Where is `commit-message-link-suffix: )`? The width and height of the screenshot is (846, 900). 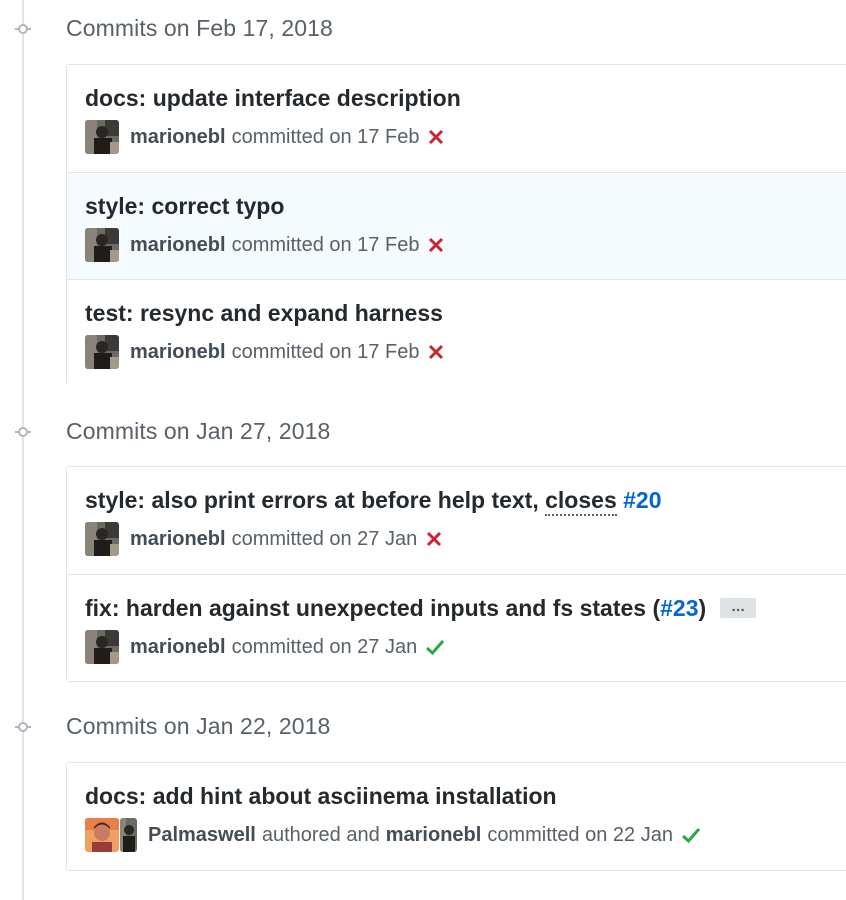
commit-message-link-suffix: ) is located at coordinates (703, 608).